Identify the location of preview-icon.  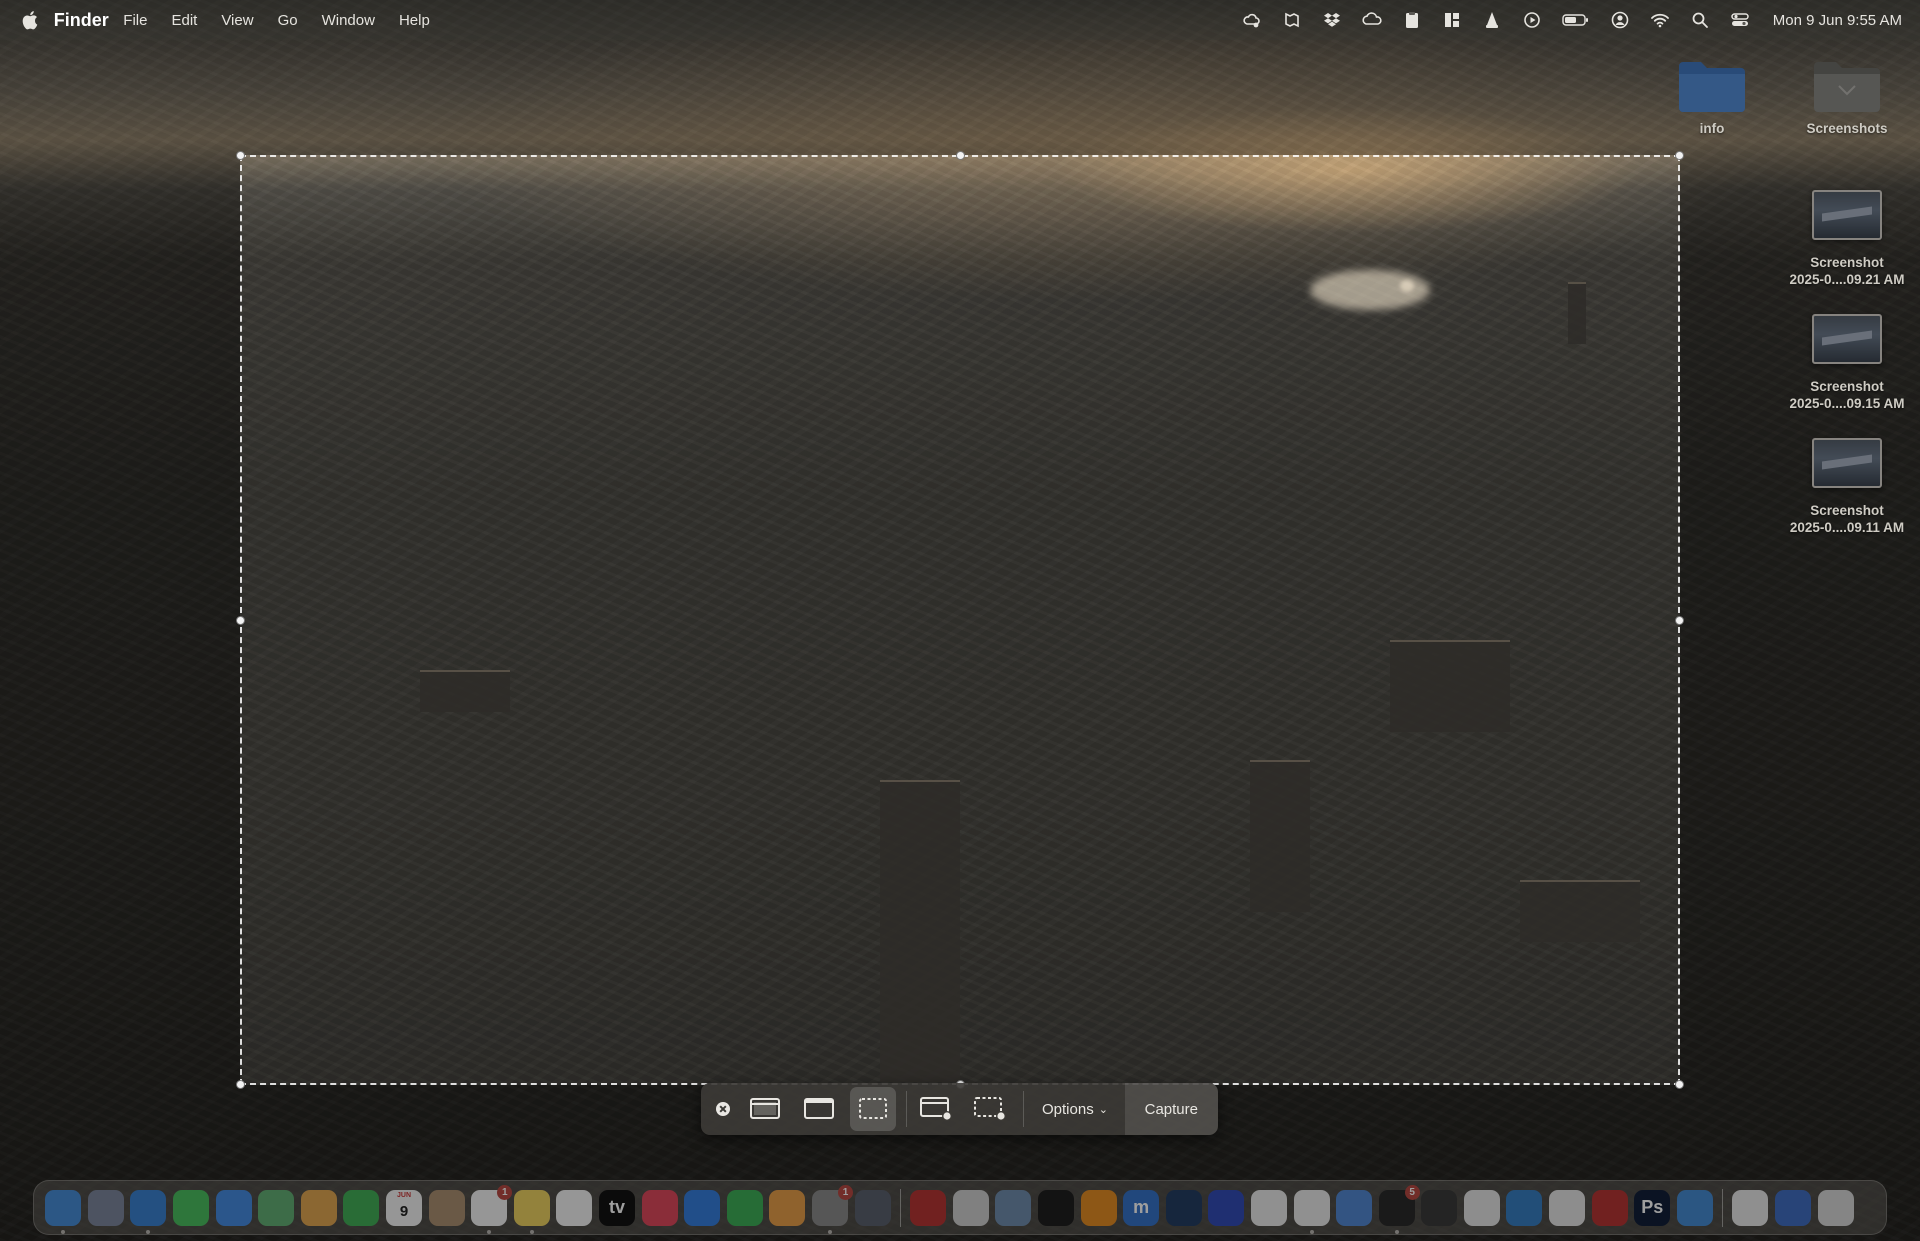
(1013, 1207).